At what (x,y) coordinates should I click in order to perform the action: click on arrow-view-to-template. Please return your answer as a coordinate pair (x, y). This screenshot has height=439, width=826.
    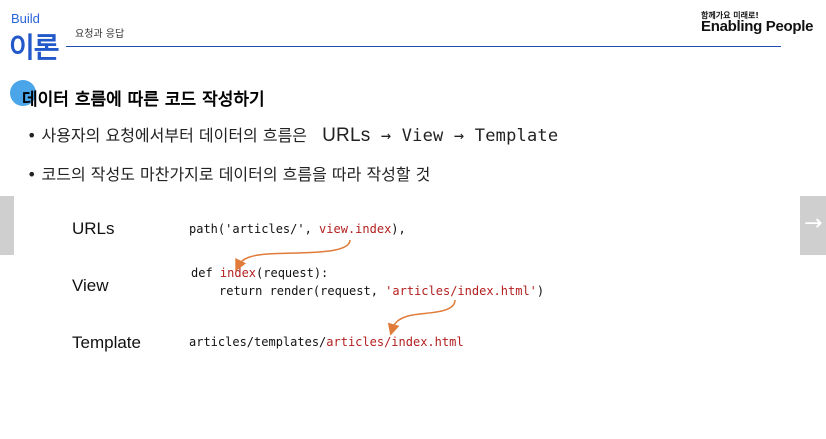
    Looking at the image, I should click on (421, 317).